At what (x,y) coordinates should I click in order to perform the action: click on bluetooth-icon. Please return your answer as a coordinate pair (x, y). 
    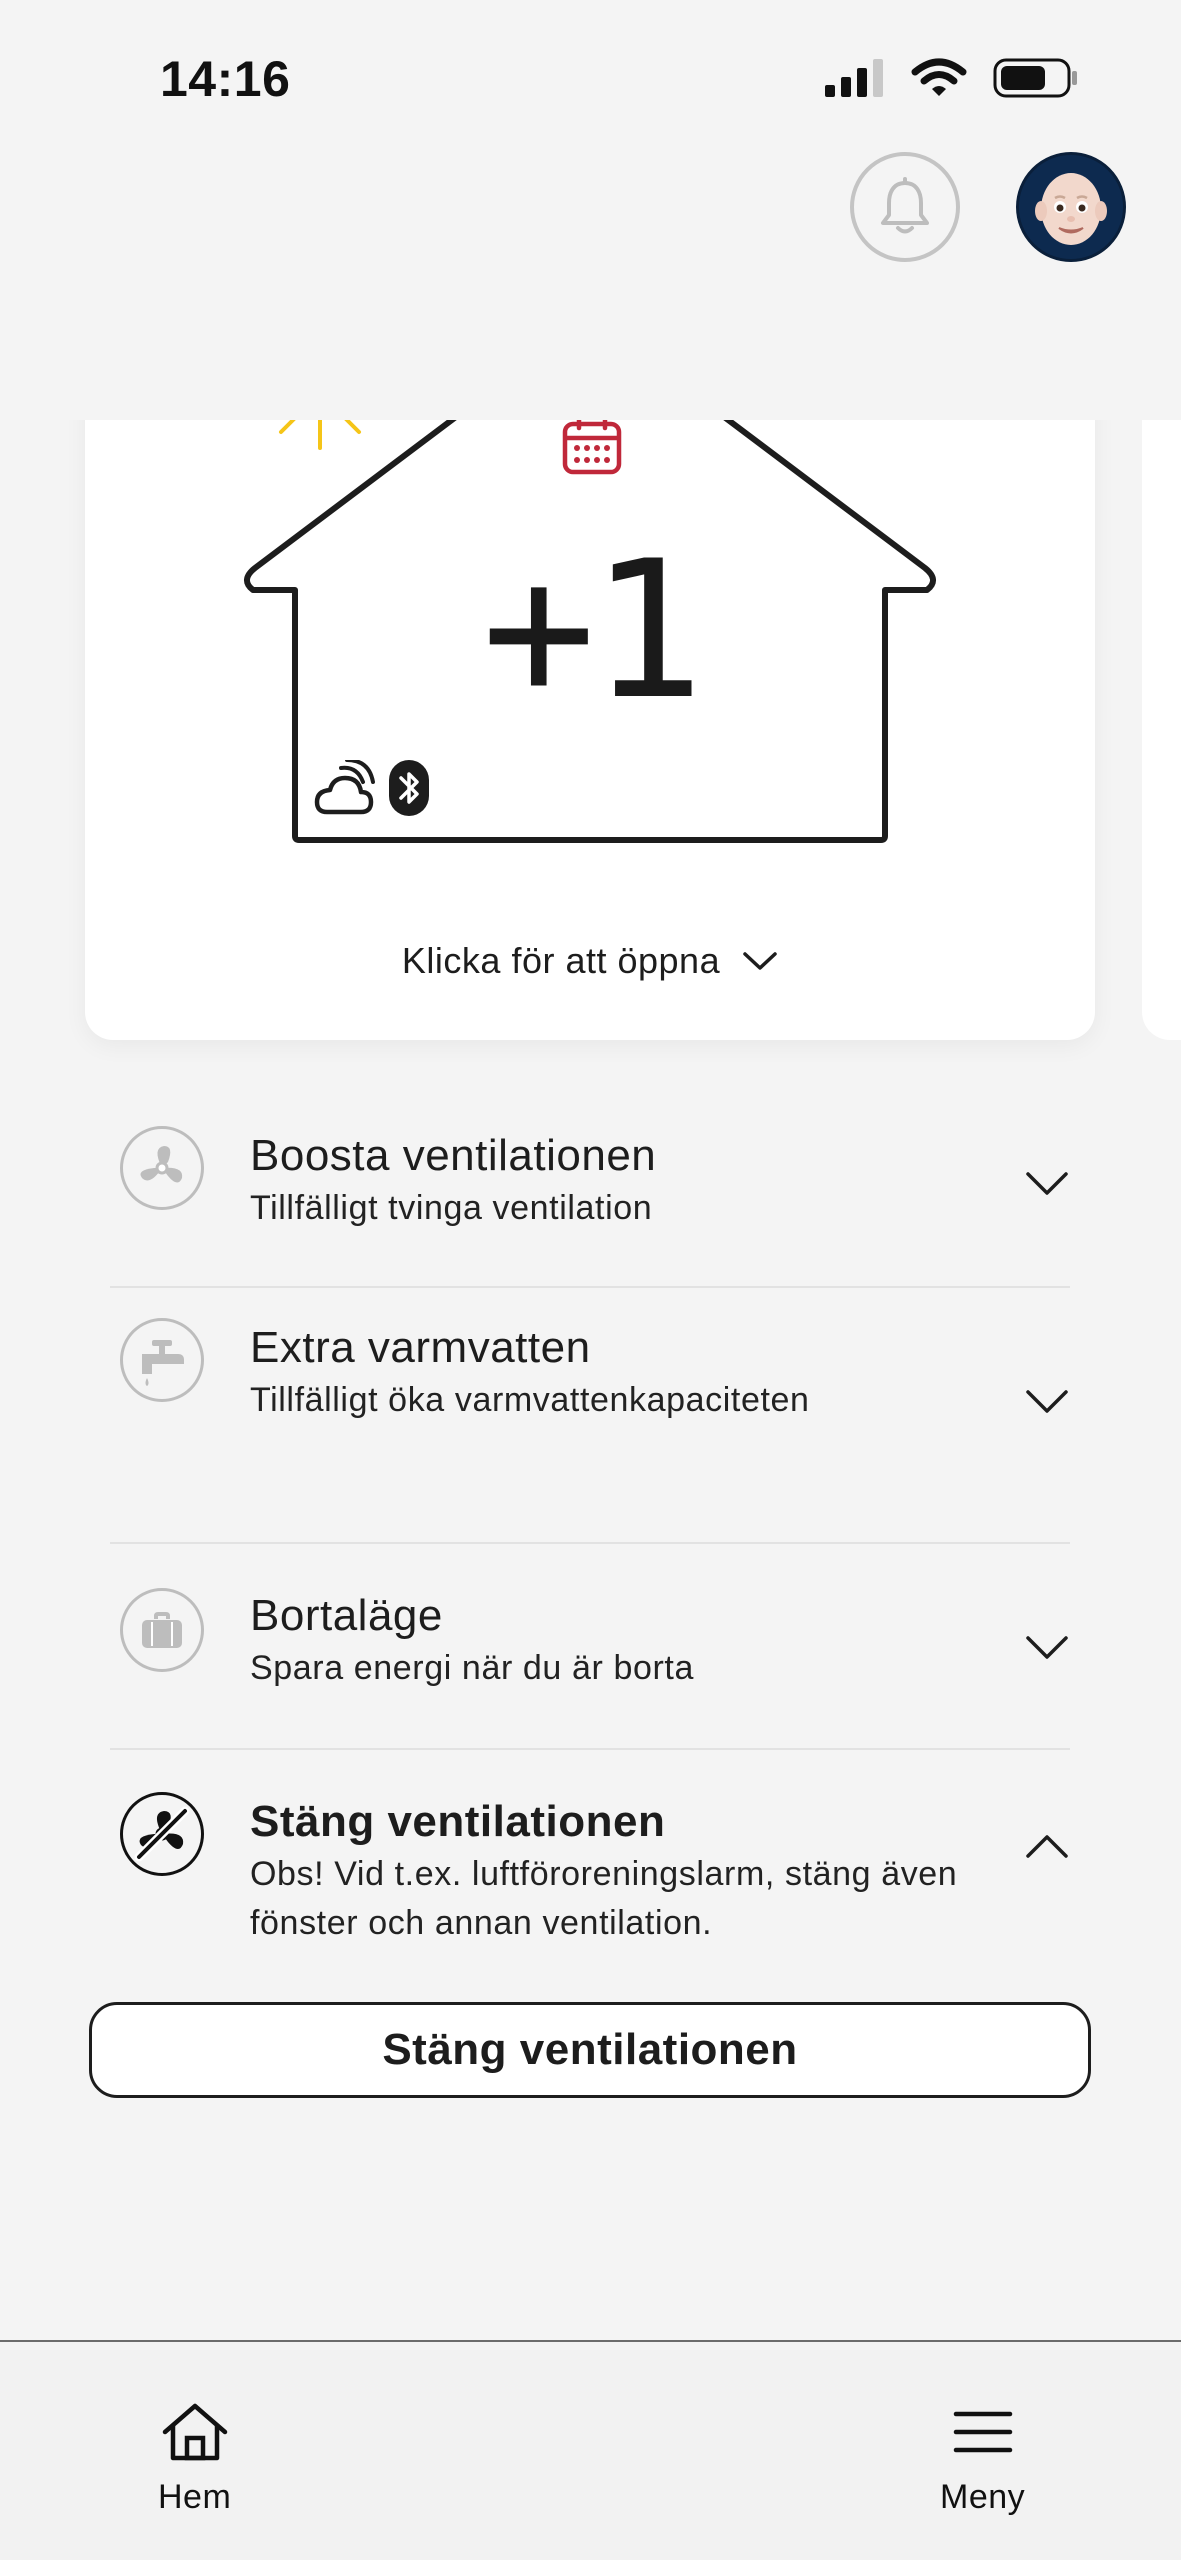
    Looking at the image, I should click on (409, 788).